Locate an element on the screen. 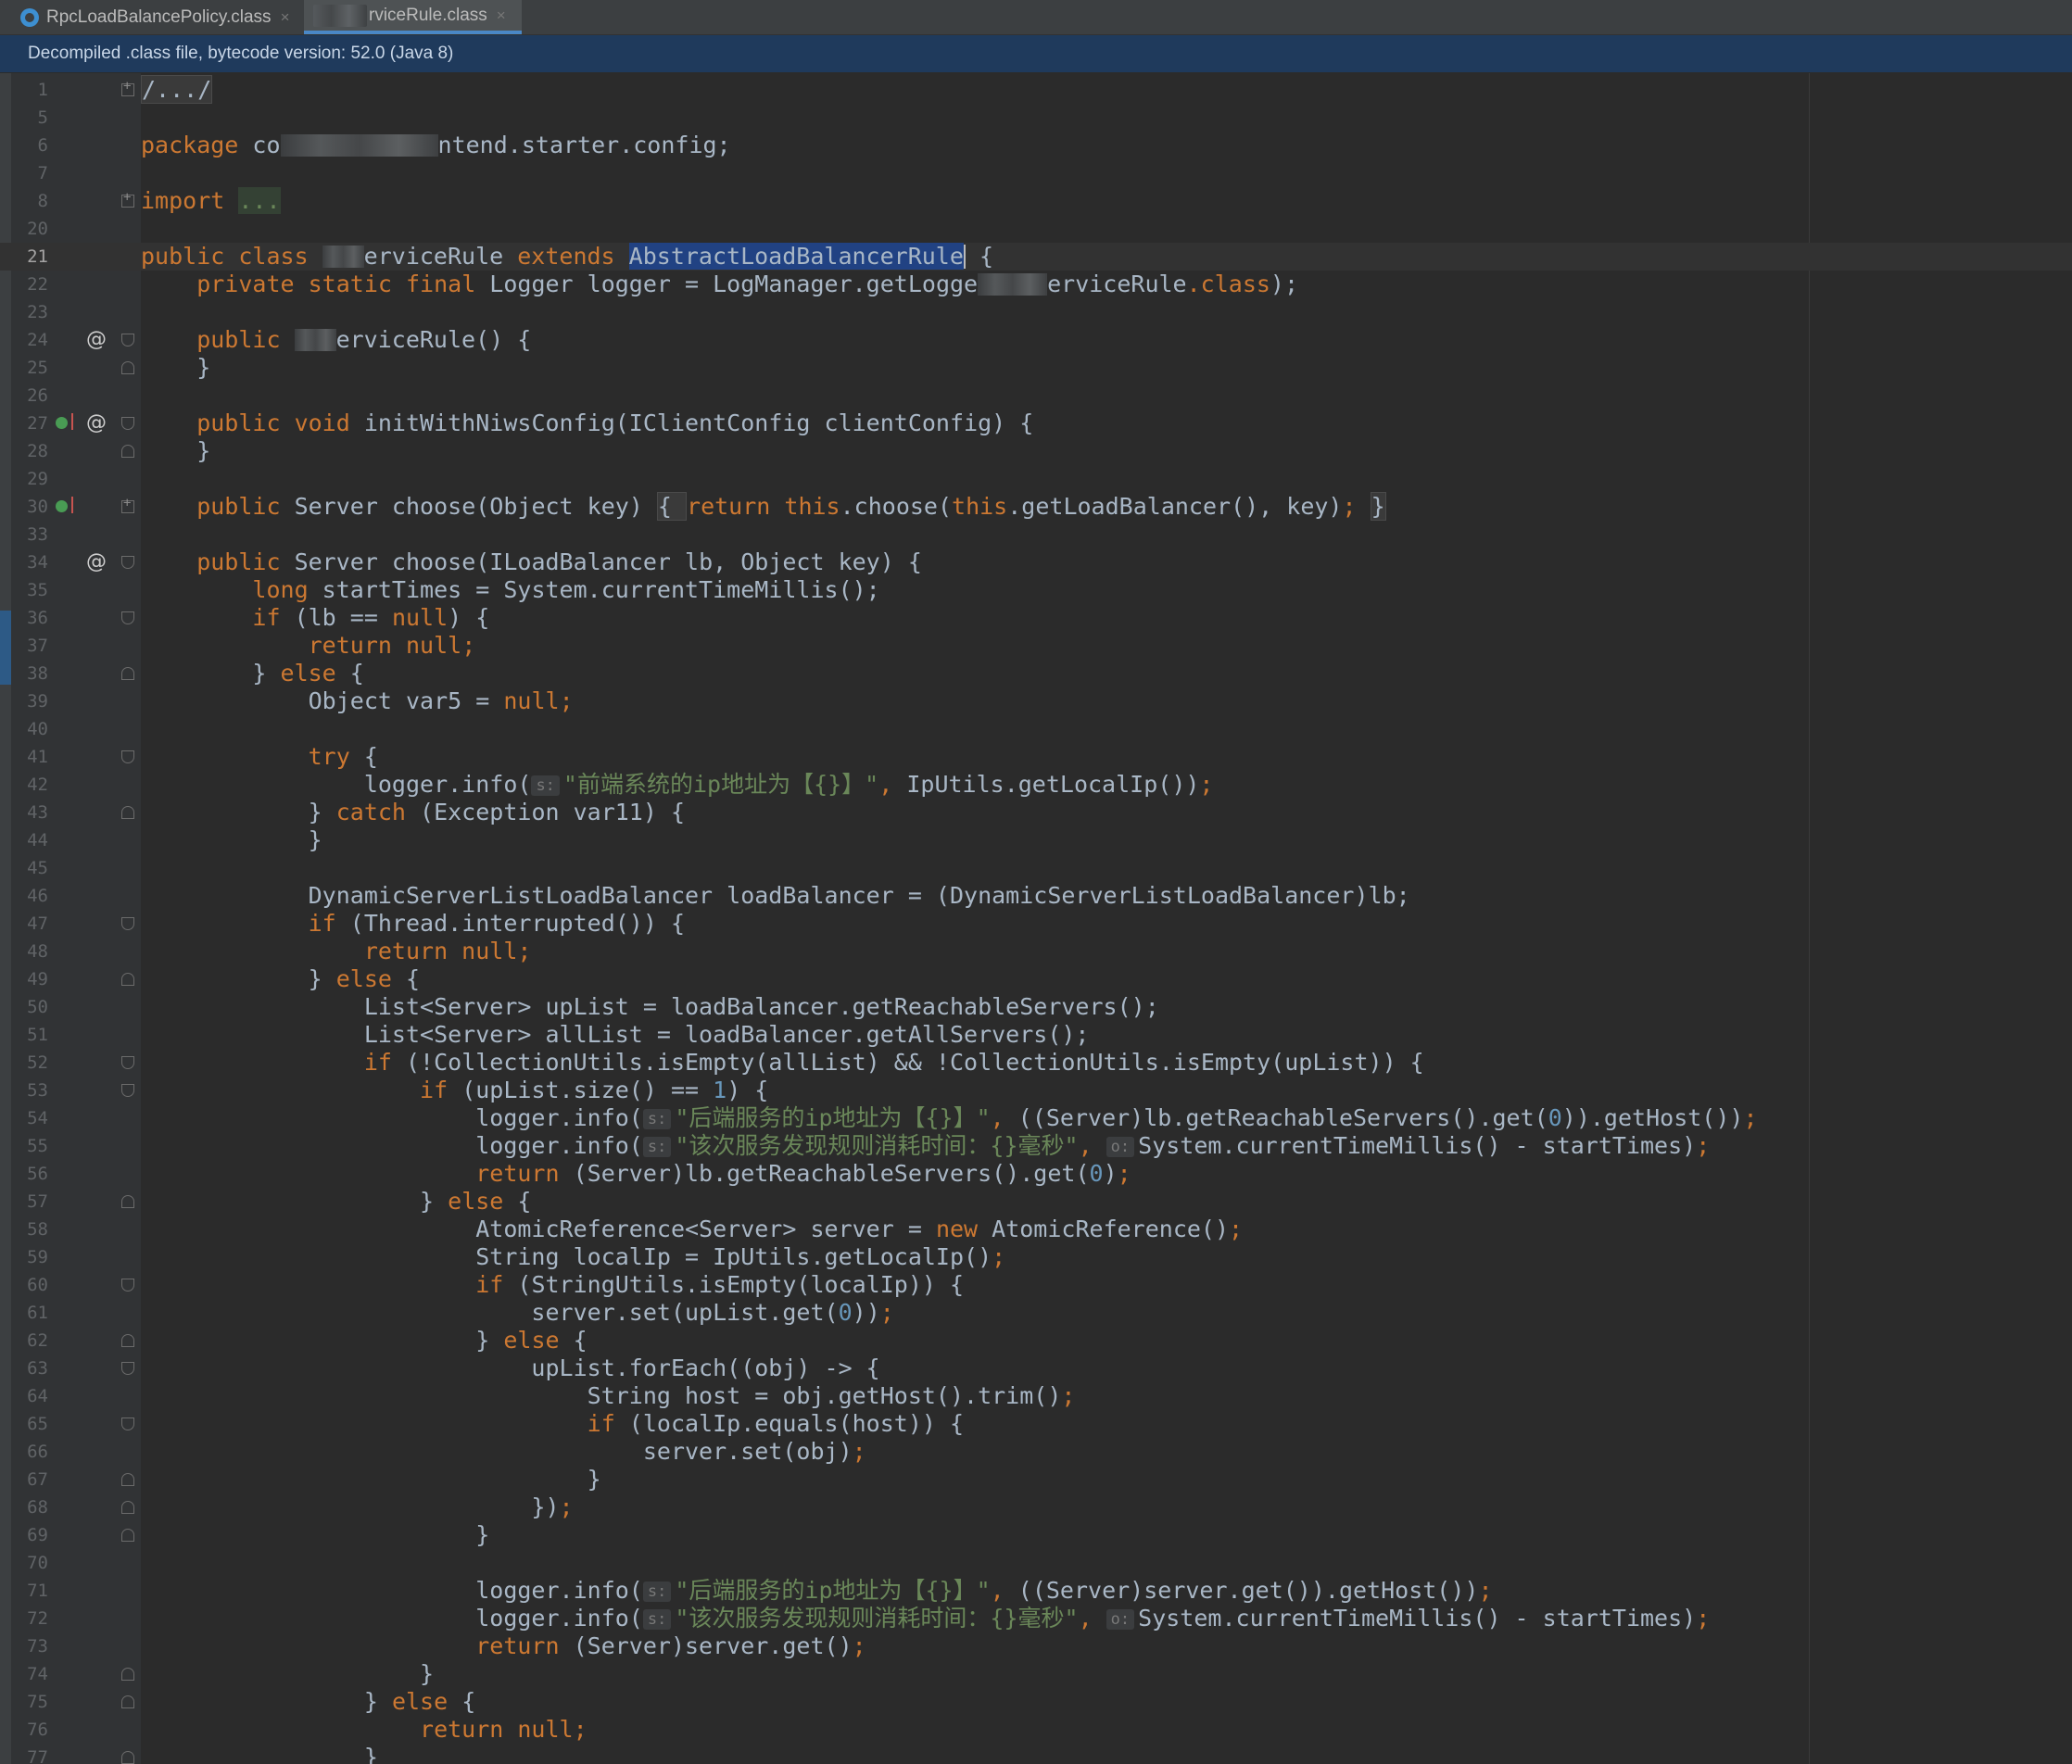 This screenshot has width=2072, height=1764. tab-rpc-load-balance-policy: RpcLoadBalancePolicy.class × is located at coordinates (155, 17).